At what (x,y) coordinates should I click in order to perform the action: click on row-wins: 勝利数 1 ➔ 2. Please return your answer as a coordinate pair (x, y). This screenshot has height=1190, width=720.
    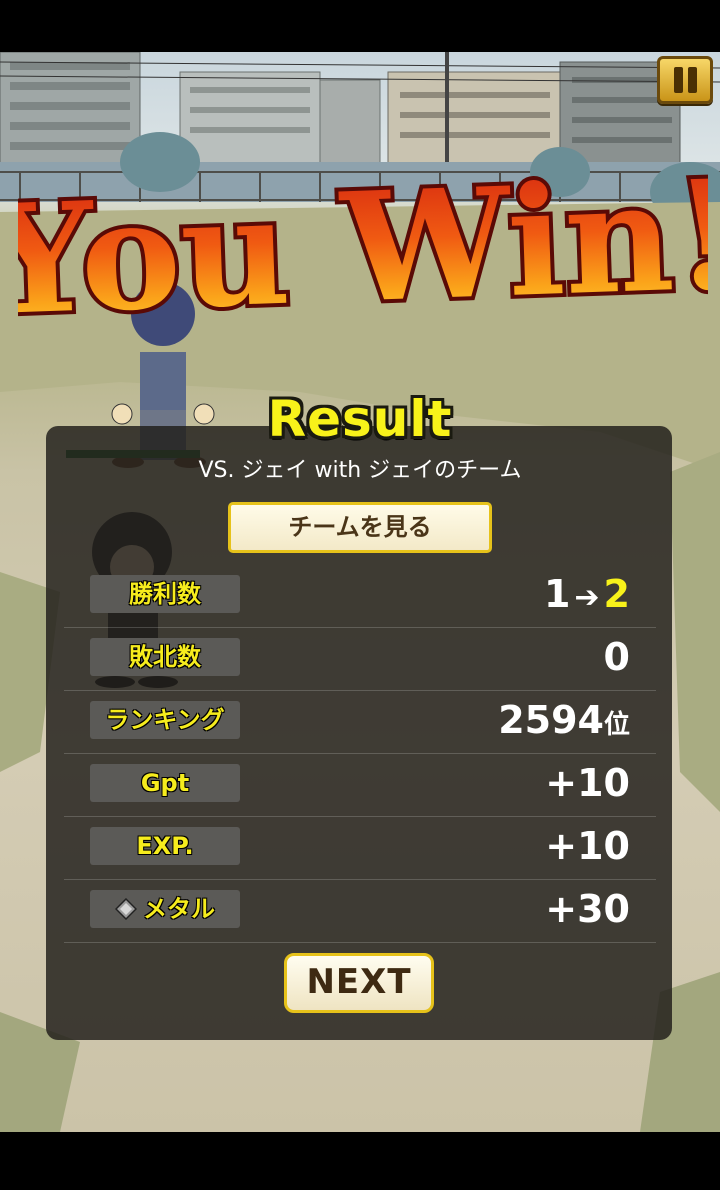
    Looking at the image, I should click on (360, 596).